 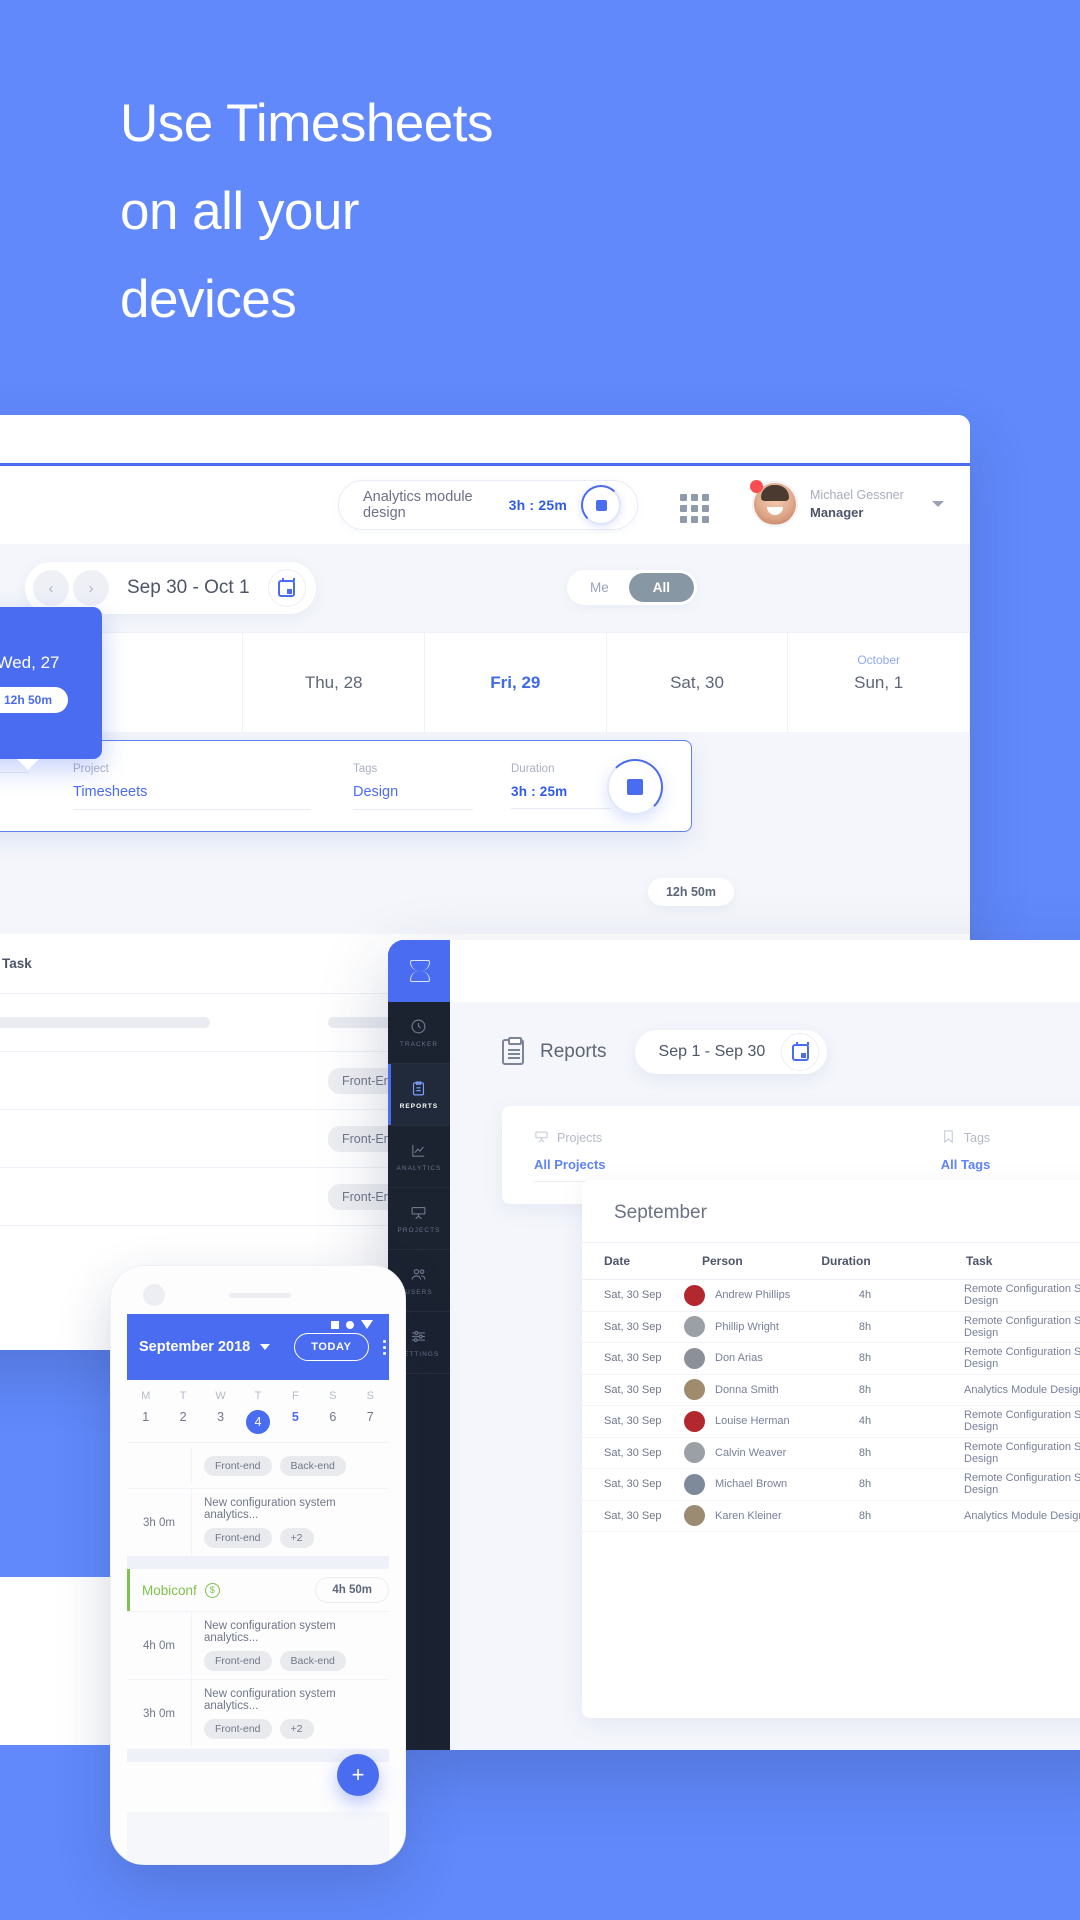 I want to click on entry-field-duration: Duration 3h : 25m, so click(x=561, y=786).